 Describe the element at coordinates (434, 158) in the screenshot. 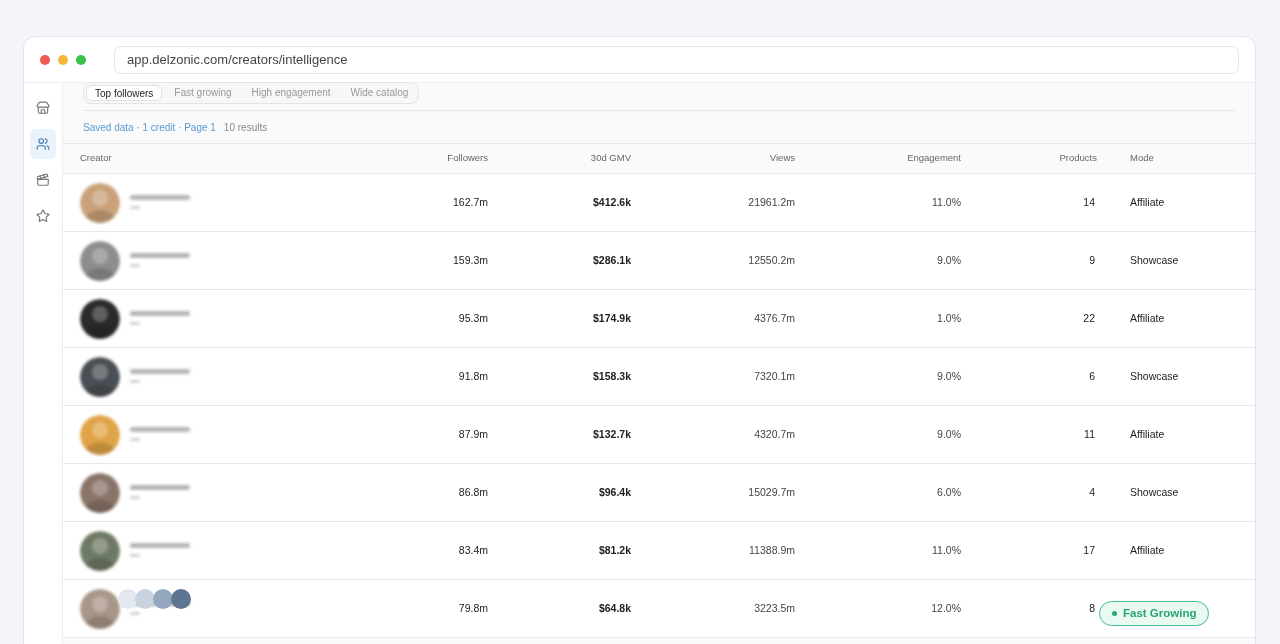

I see `column-header: Followers` at that location.